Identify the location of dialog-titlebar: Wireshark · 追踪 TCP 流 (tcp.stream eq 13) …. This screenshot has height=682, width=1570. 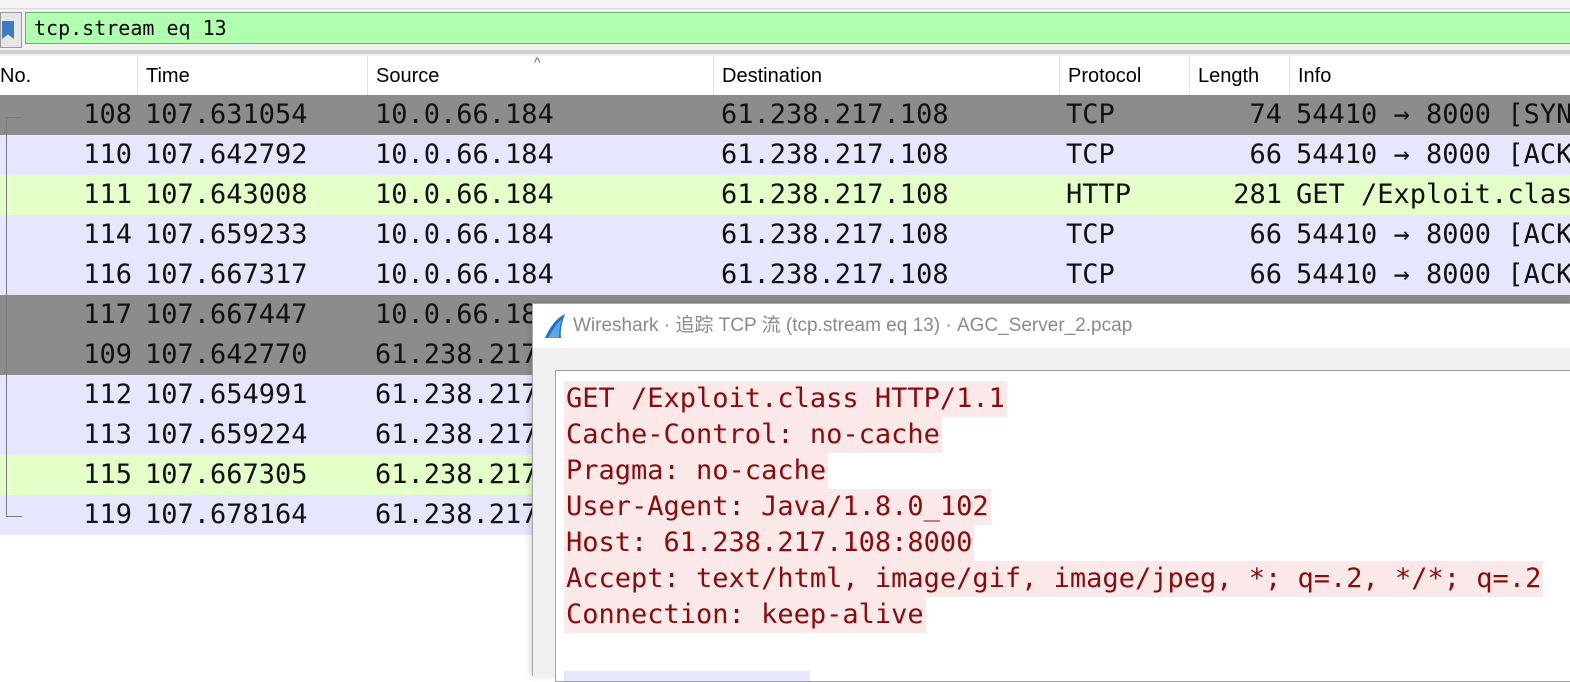
(1051, 326).